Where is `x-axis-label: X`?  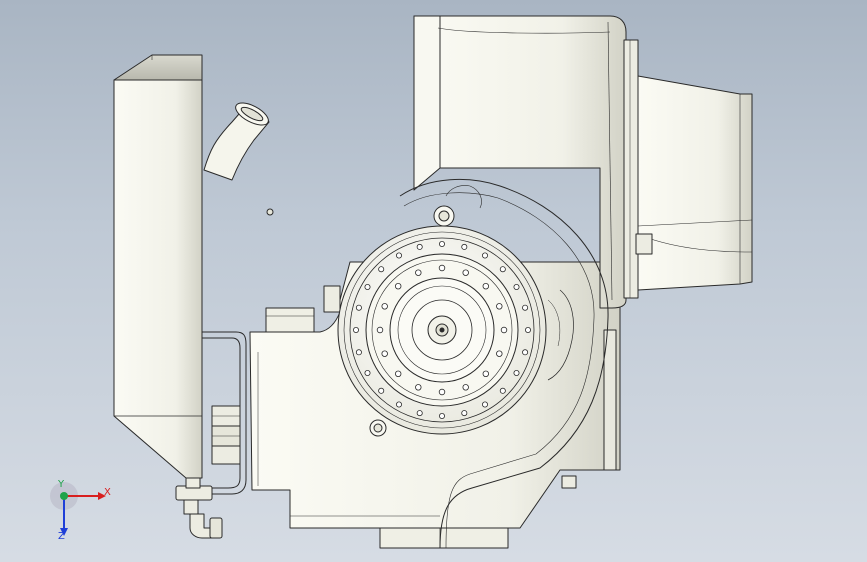
x-axis-label: X is located at coordinates (107, 492).